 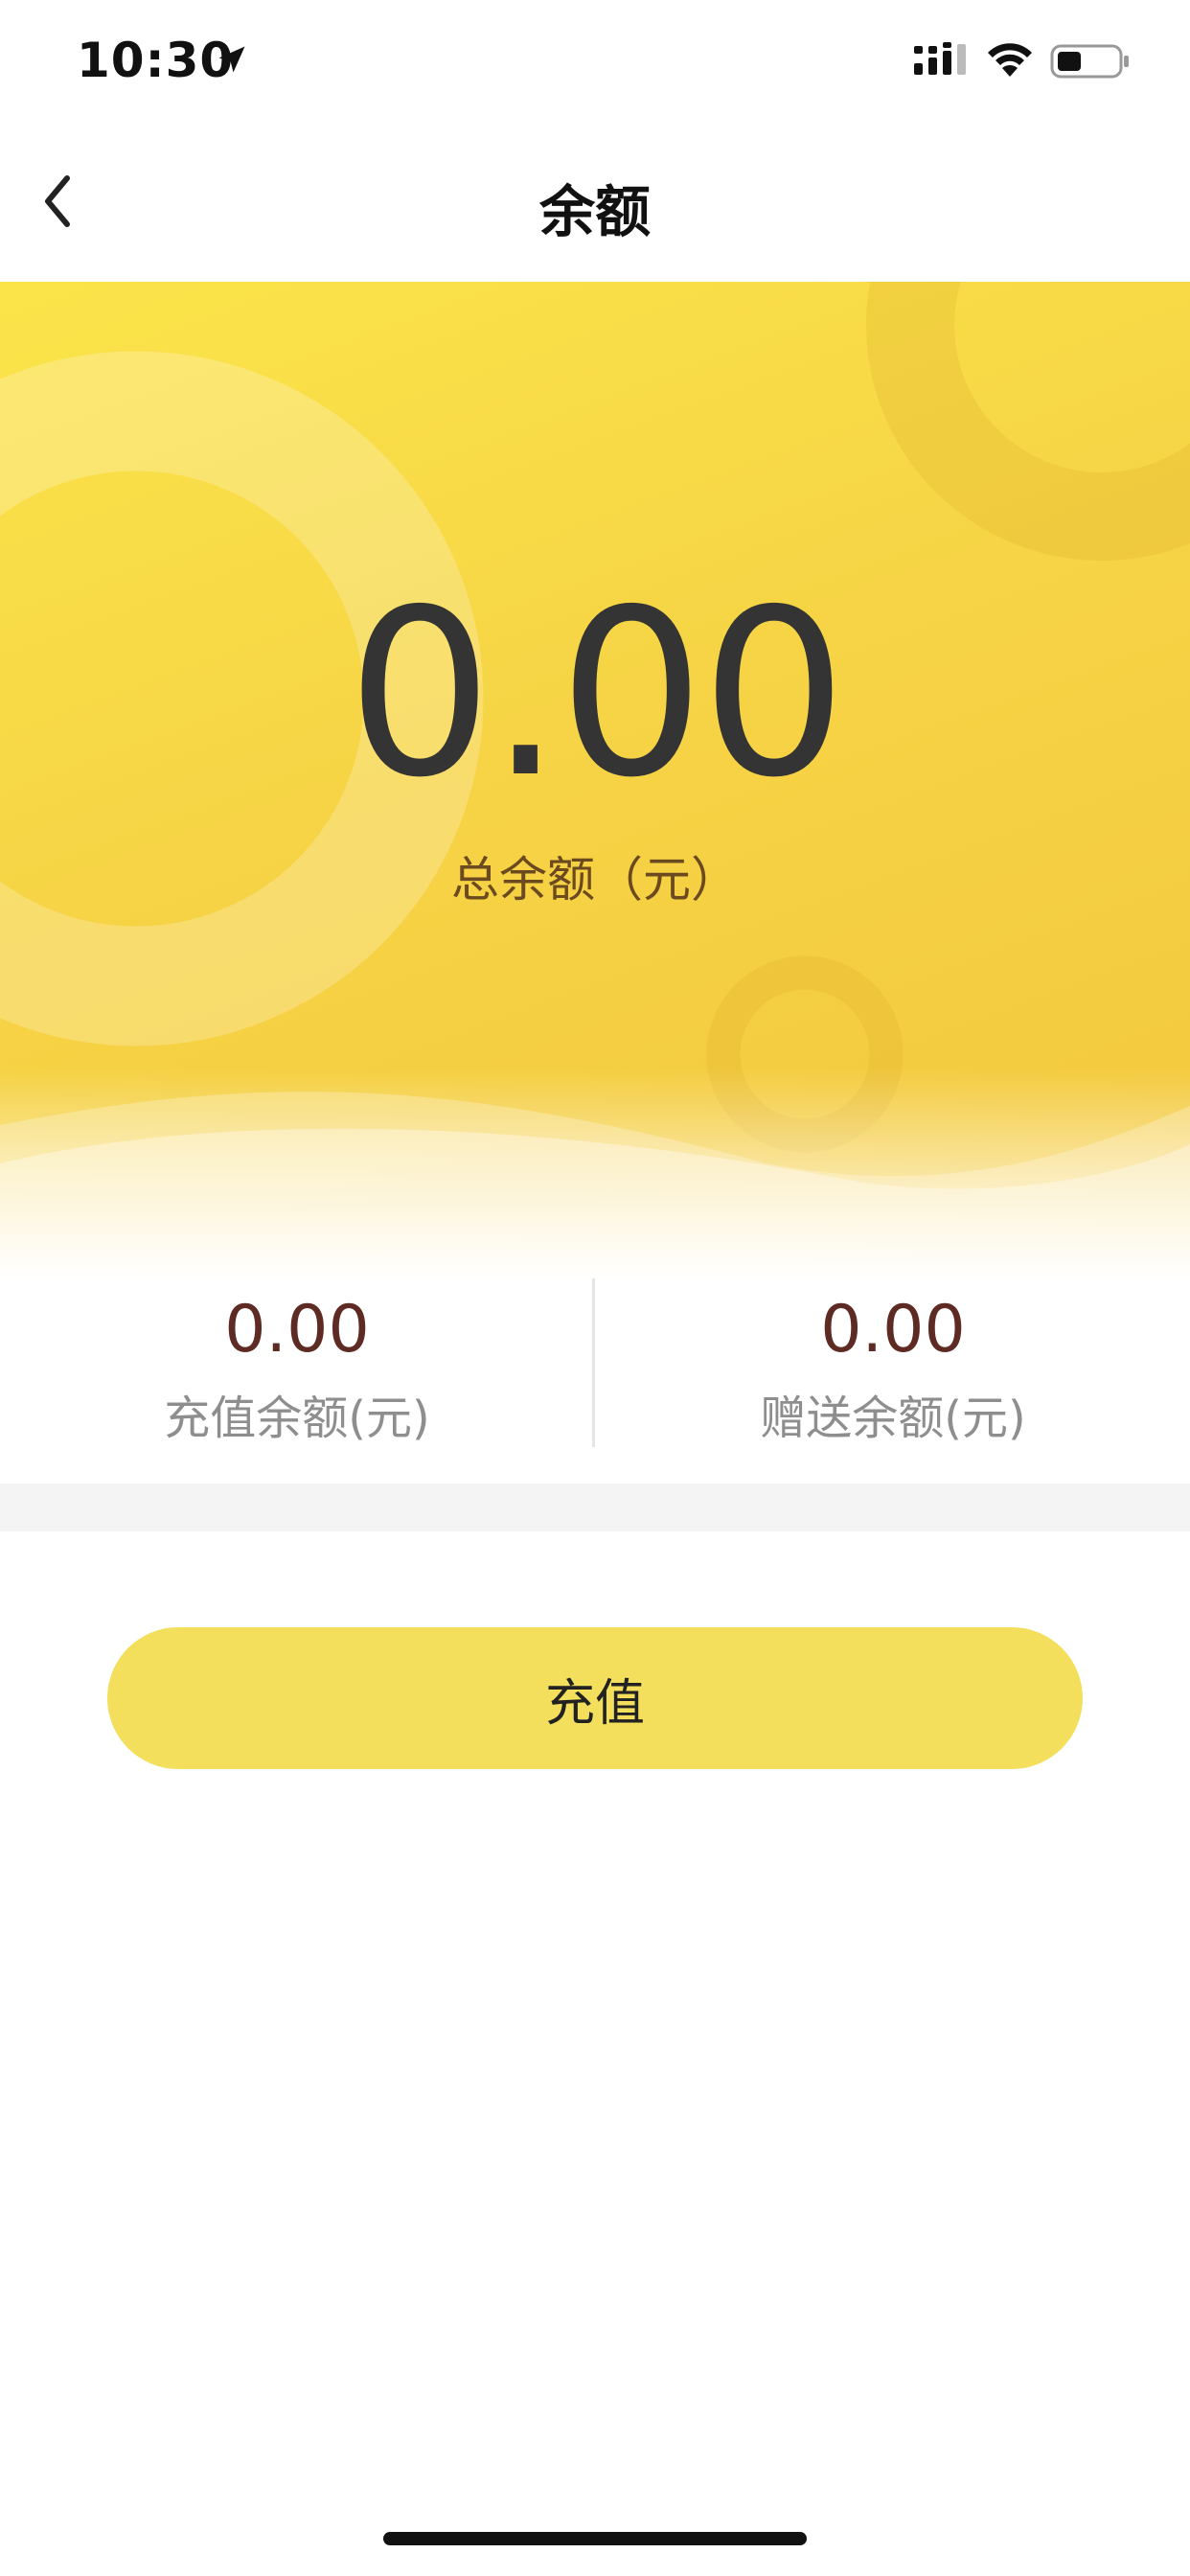 What do you see at coordinates (297, 1381) in the screenshot?
I see `recharge-balance: 0.00 充值余额(元)` at bounding box center [297, 1381].